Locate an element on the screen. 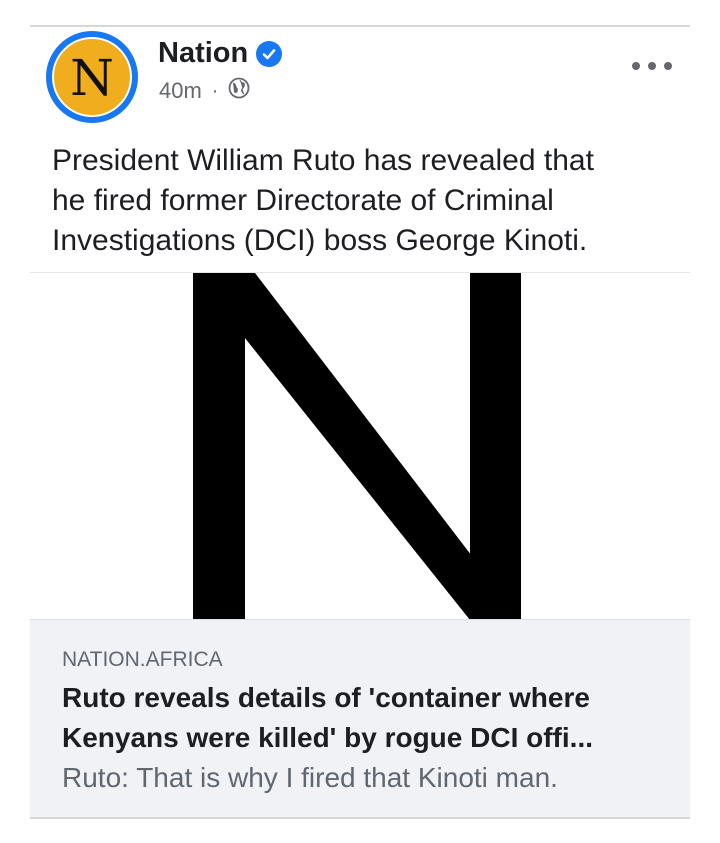  bottom-divider is located at coordinates (360, 818).